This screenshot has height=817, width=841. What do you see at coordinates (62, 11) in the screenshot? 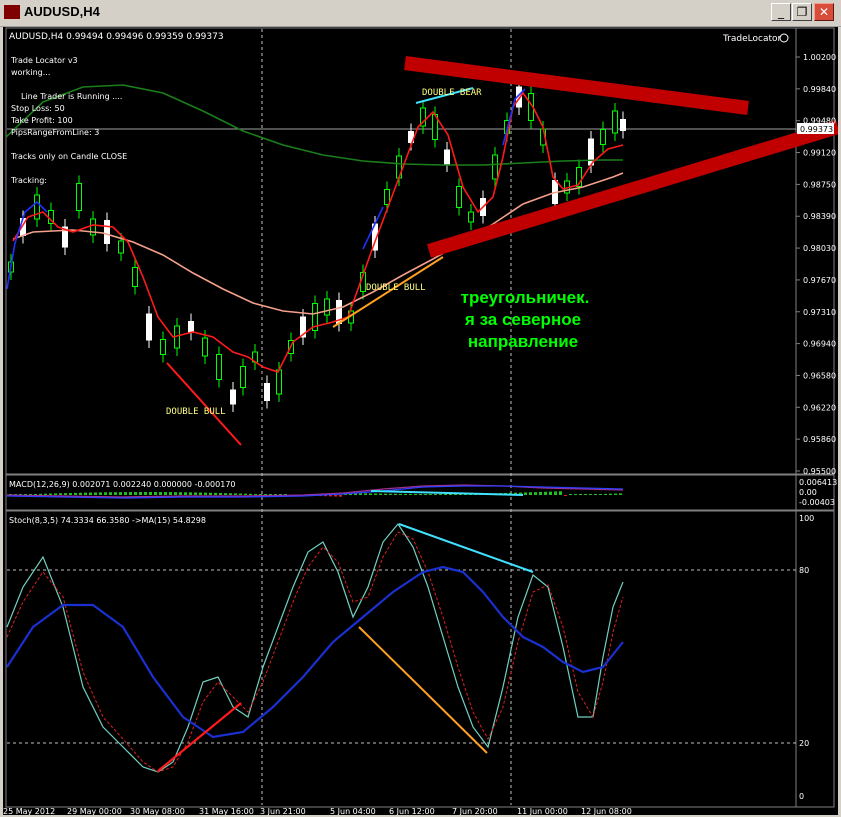
I see `window-title: AUDUSD,H4` at bounding box center [62, 11].